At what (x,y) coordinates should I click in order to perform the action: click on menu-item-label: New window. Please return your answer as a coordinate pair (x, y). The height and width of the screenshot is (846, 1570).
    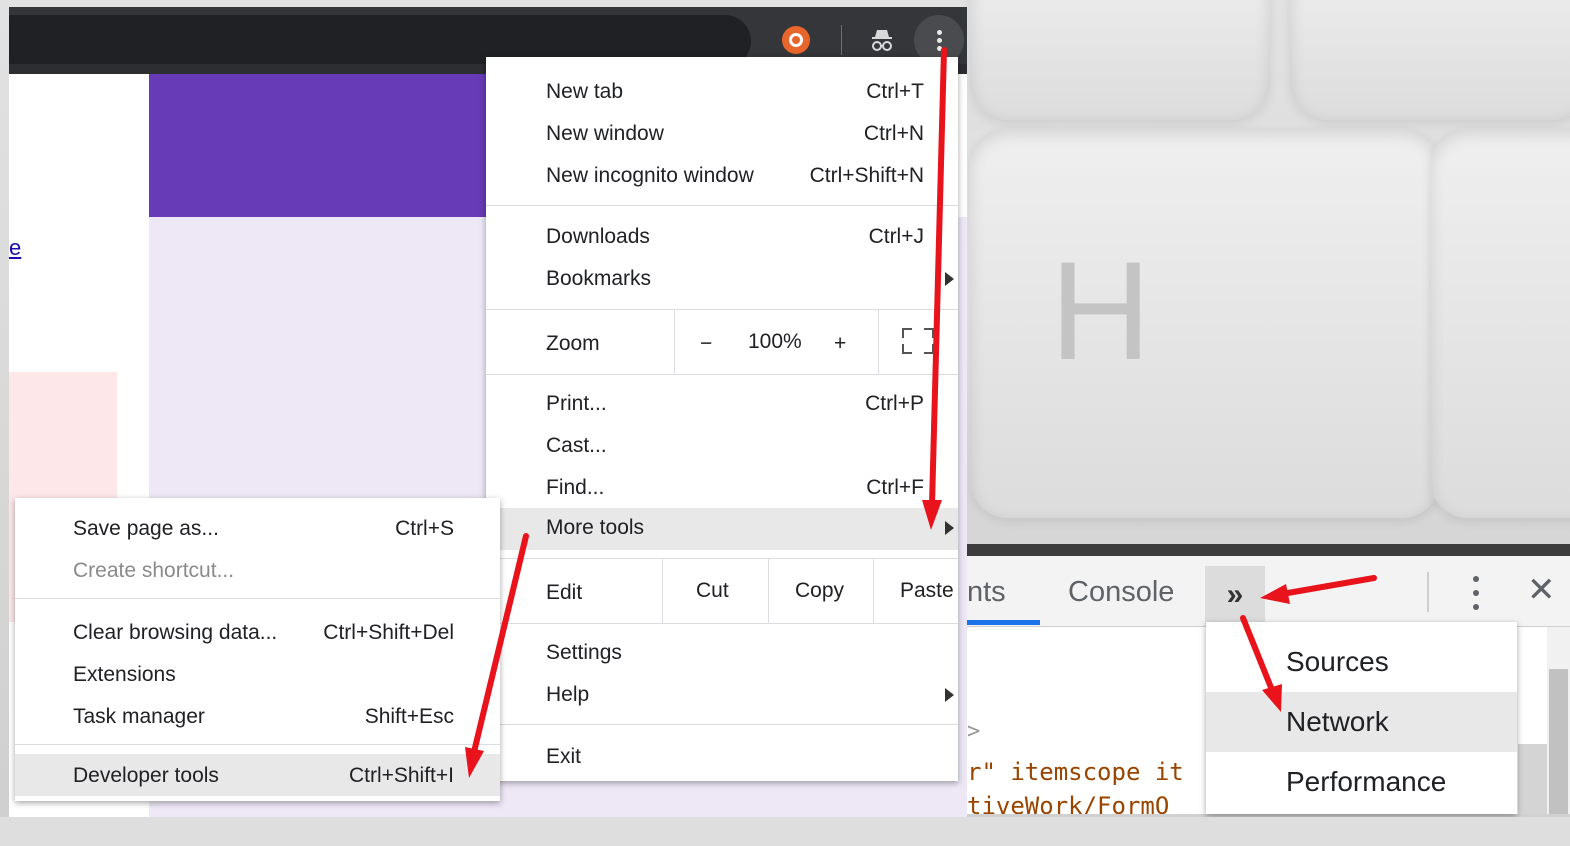
    Looking at the image, I should click on (605, 133).